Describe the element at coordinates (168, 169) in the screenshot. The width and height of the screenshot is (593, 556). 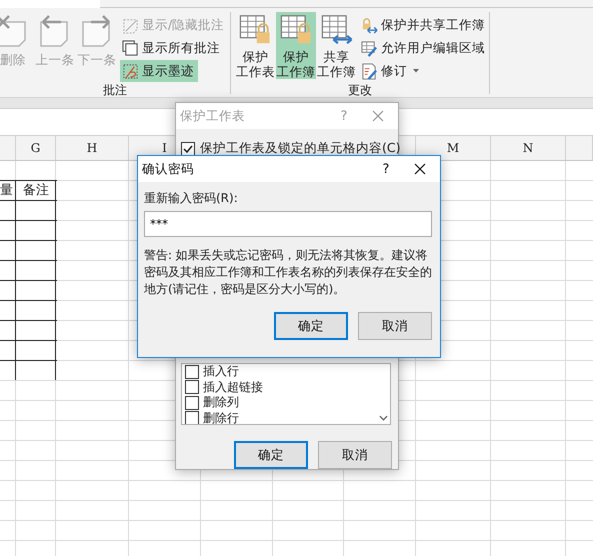
I see `dialog-title: 确认密码` at that location.